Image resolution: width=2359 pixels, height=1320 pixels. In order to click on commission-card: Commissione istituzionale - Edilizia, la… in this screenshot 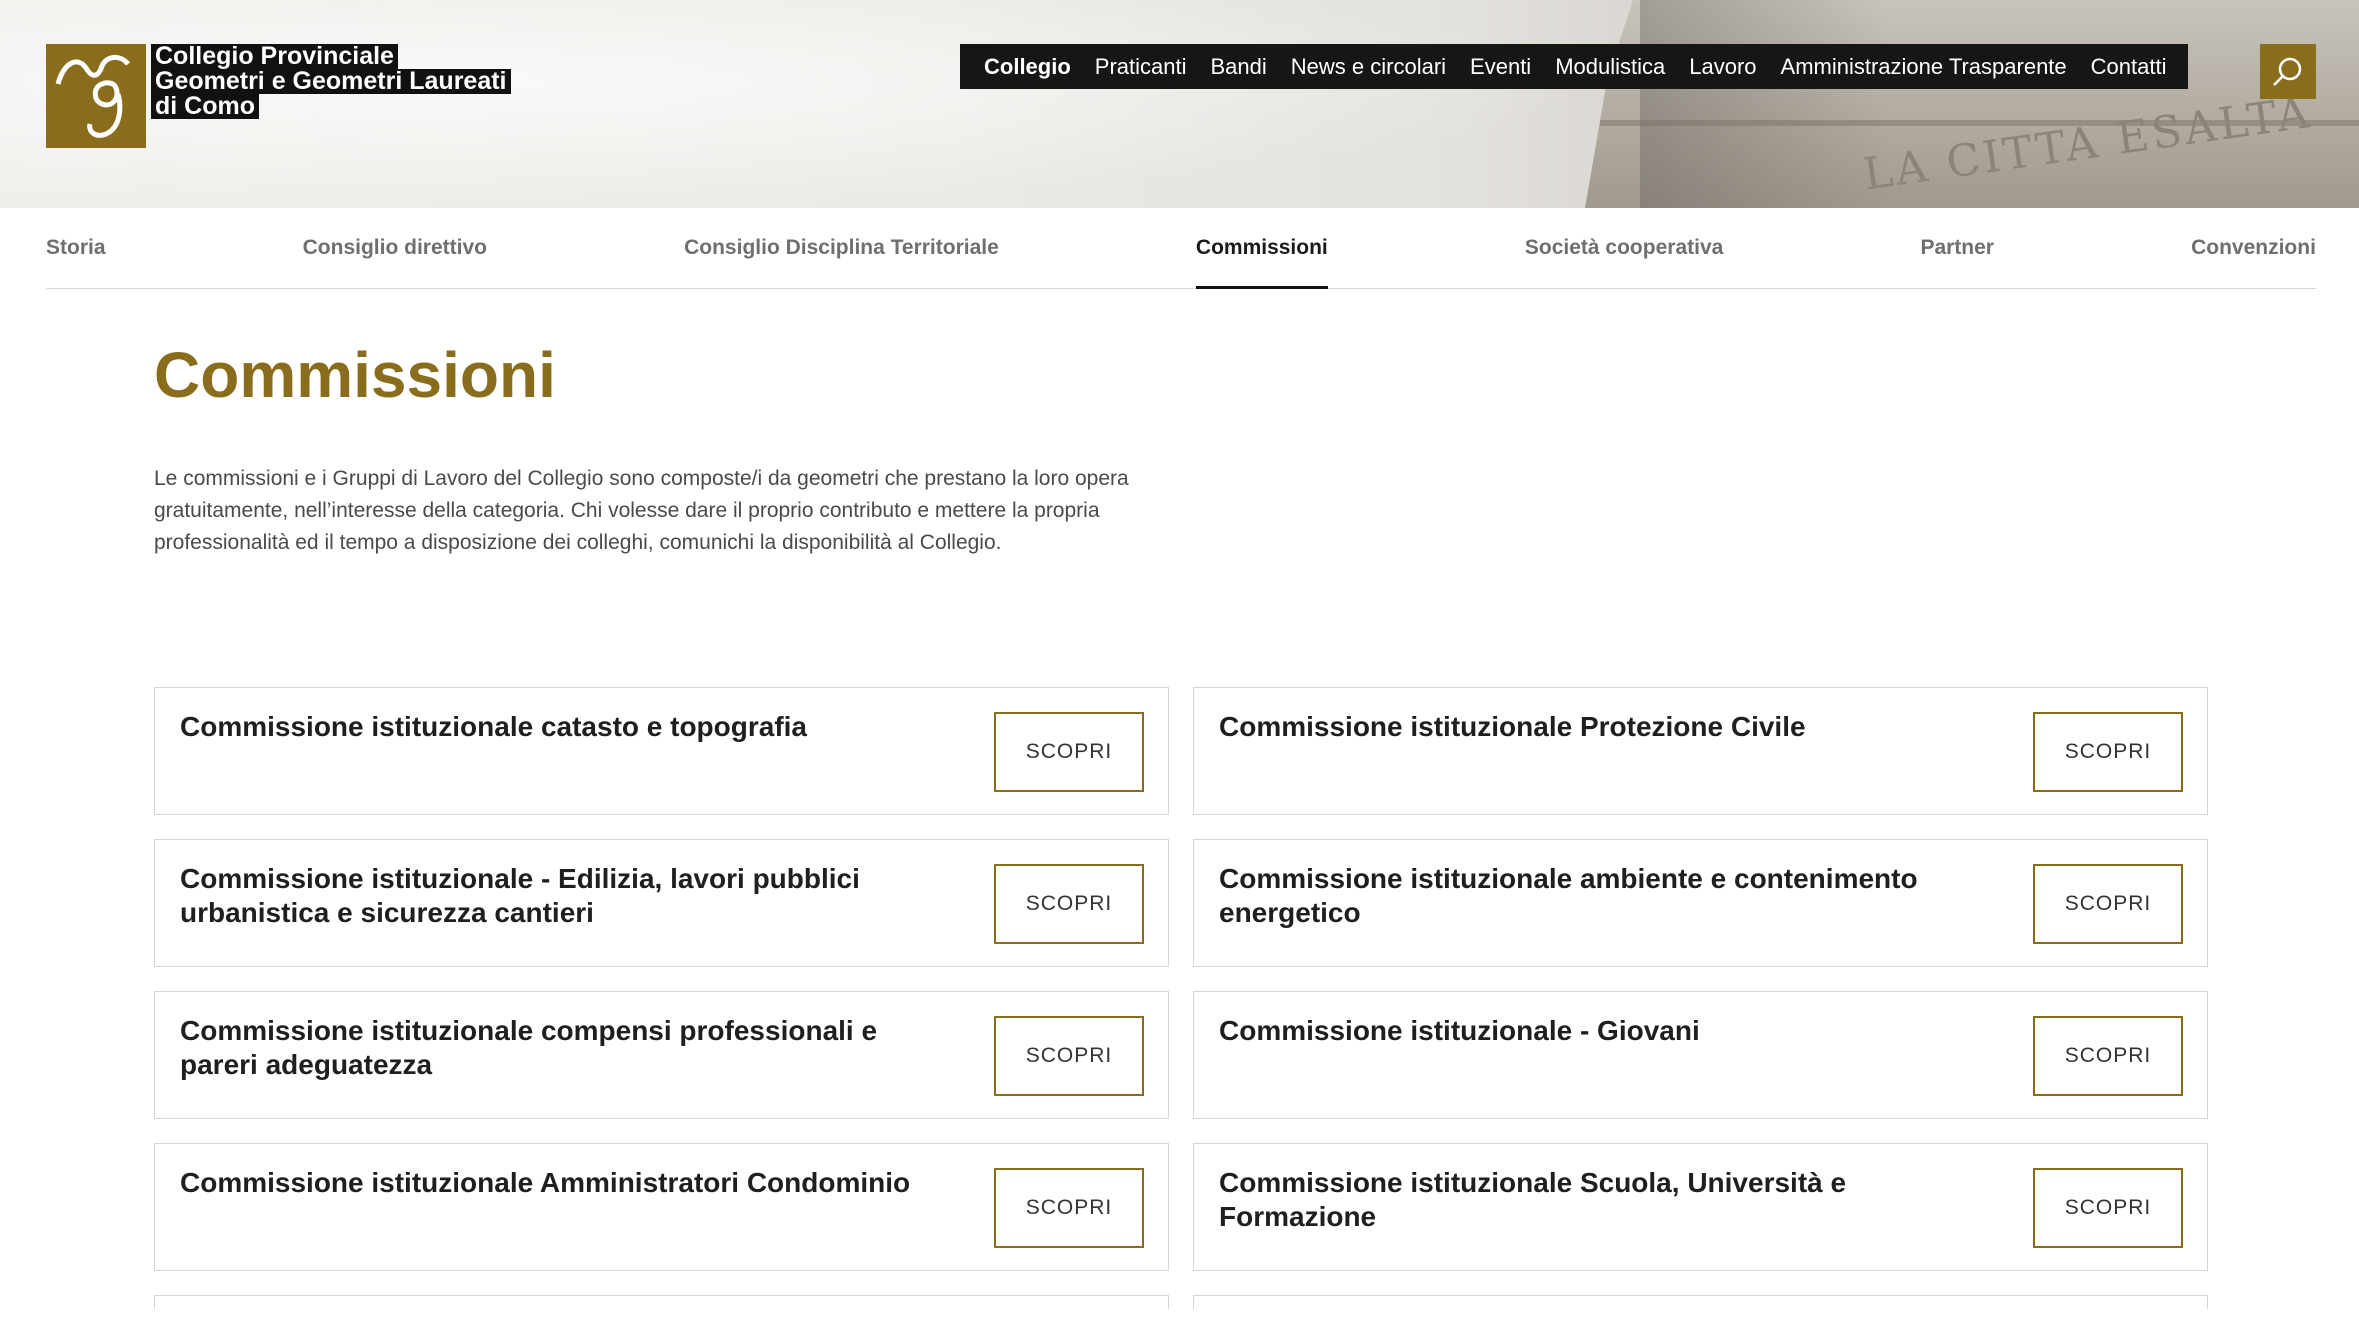, I will do `click(661, 903)`.